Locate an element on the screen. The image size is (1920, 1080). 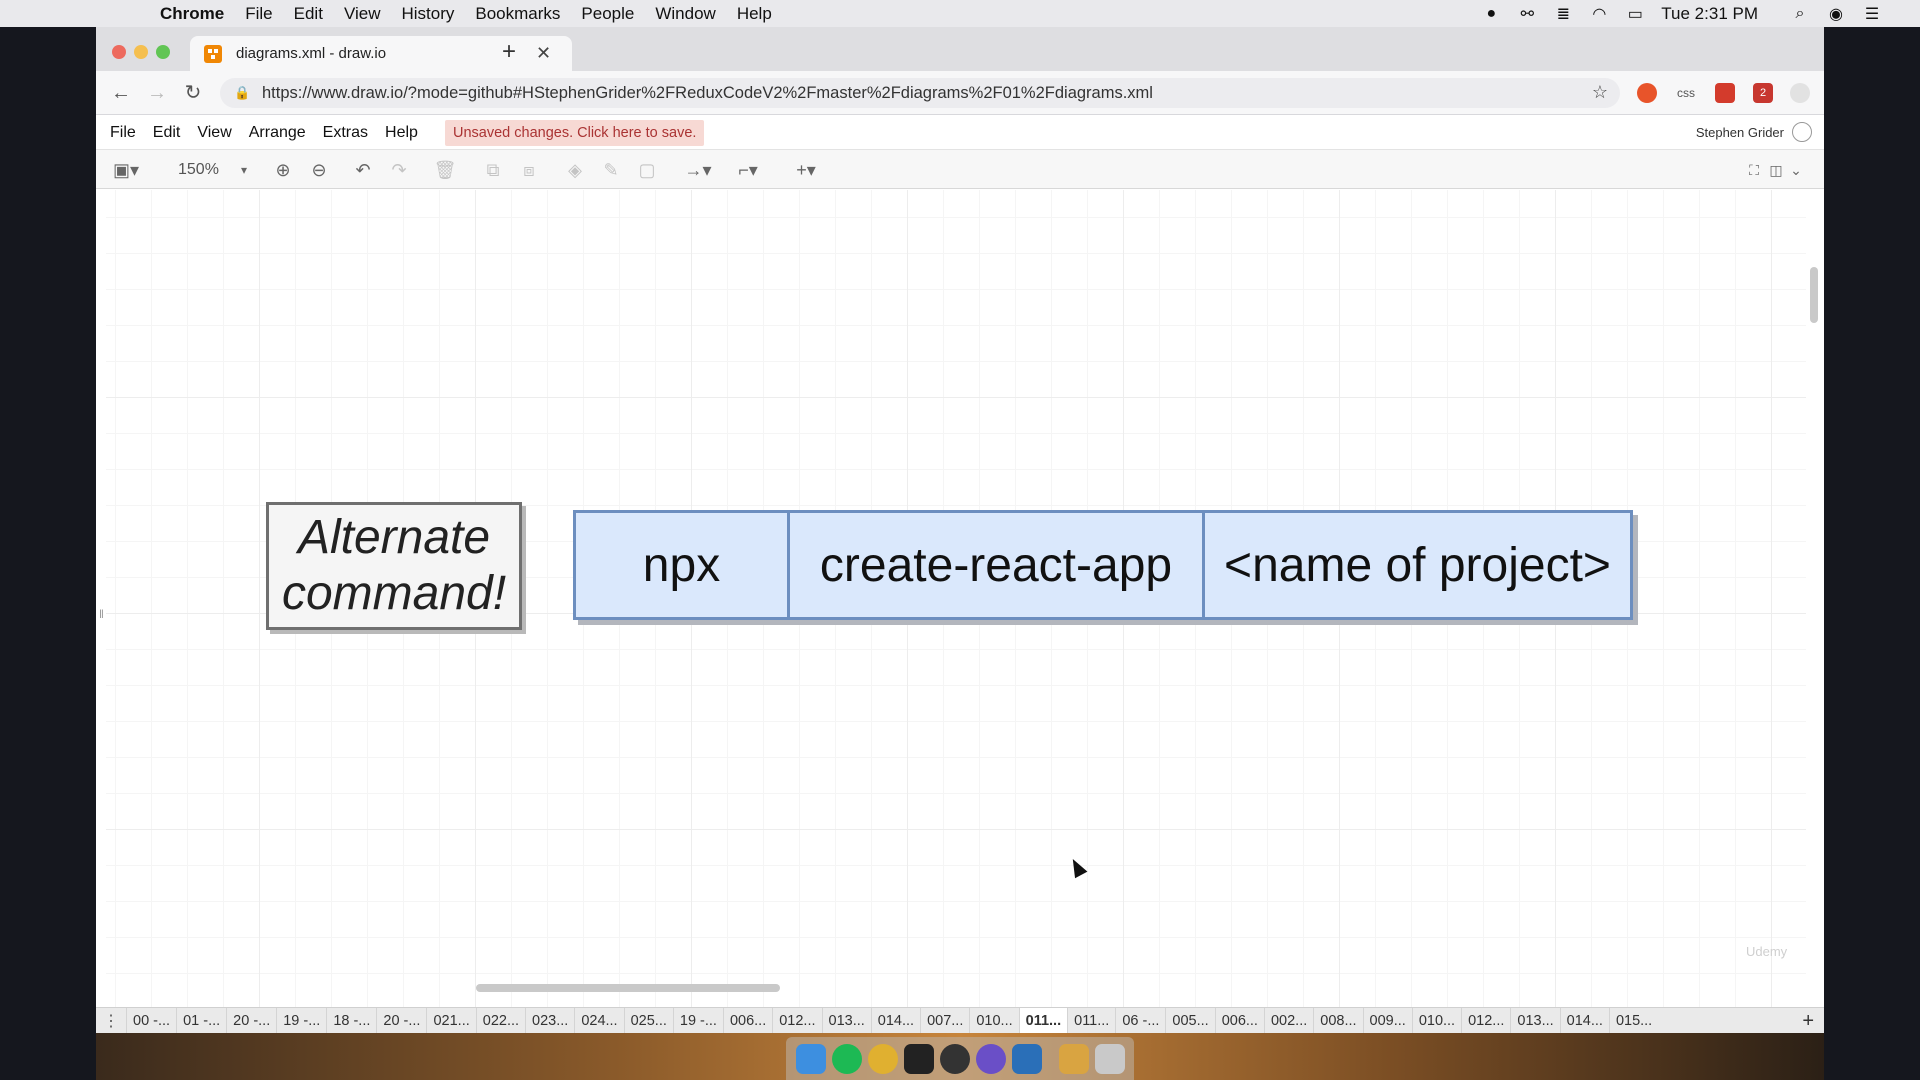
quill-app-icon is located at coordinates (990, 1058).